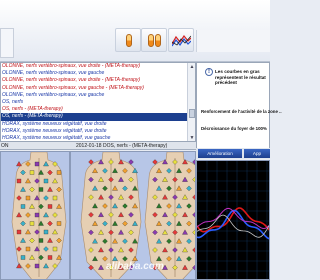 The width and height of the screenshot is (320, 280). Describe the element at coordinates (257, 153) in the screenshot. I see `second-button: App` at that location.